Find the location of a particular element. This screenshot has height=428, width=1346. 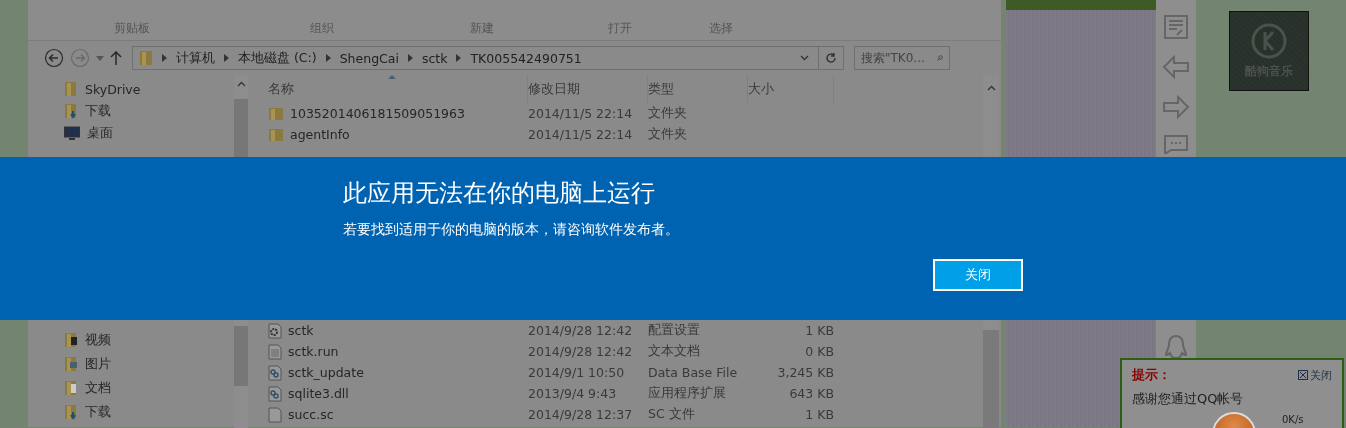

document-folder-icon is located at coordinates (71, 388).